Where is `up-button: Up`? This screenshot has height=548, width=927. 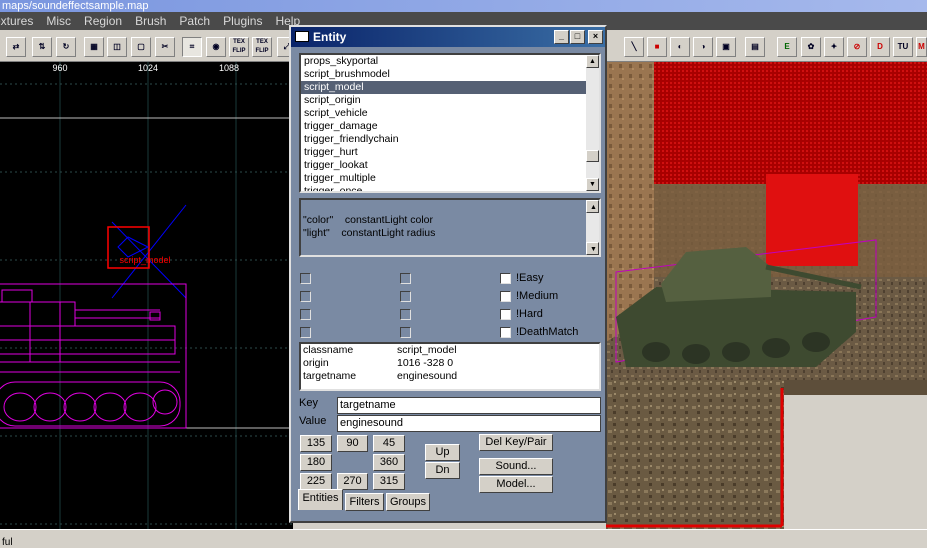 up-button: Up is located at coordinates (442, 452).